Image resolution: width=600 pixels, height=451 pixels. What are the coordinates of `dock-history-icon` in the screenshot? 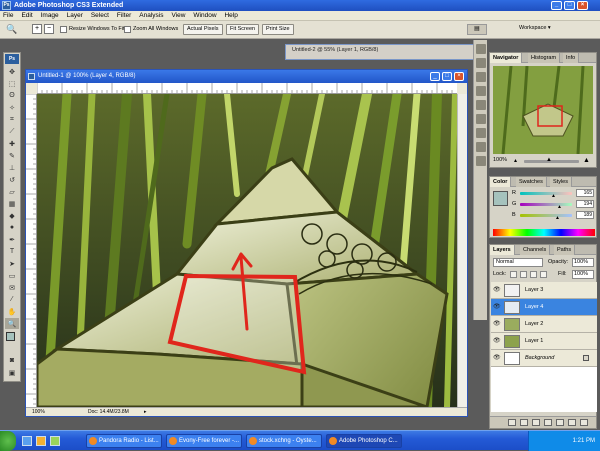 It's located at (480, 91).